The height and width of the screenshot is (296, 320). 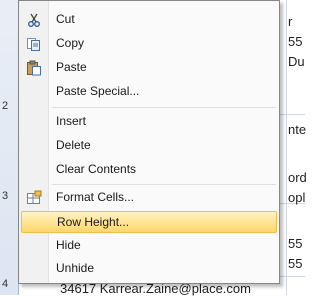 I want to click on menu-item-cut: Cut, so click(x=149, y=20).